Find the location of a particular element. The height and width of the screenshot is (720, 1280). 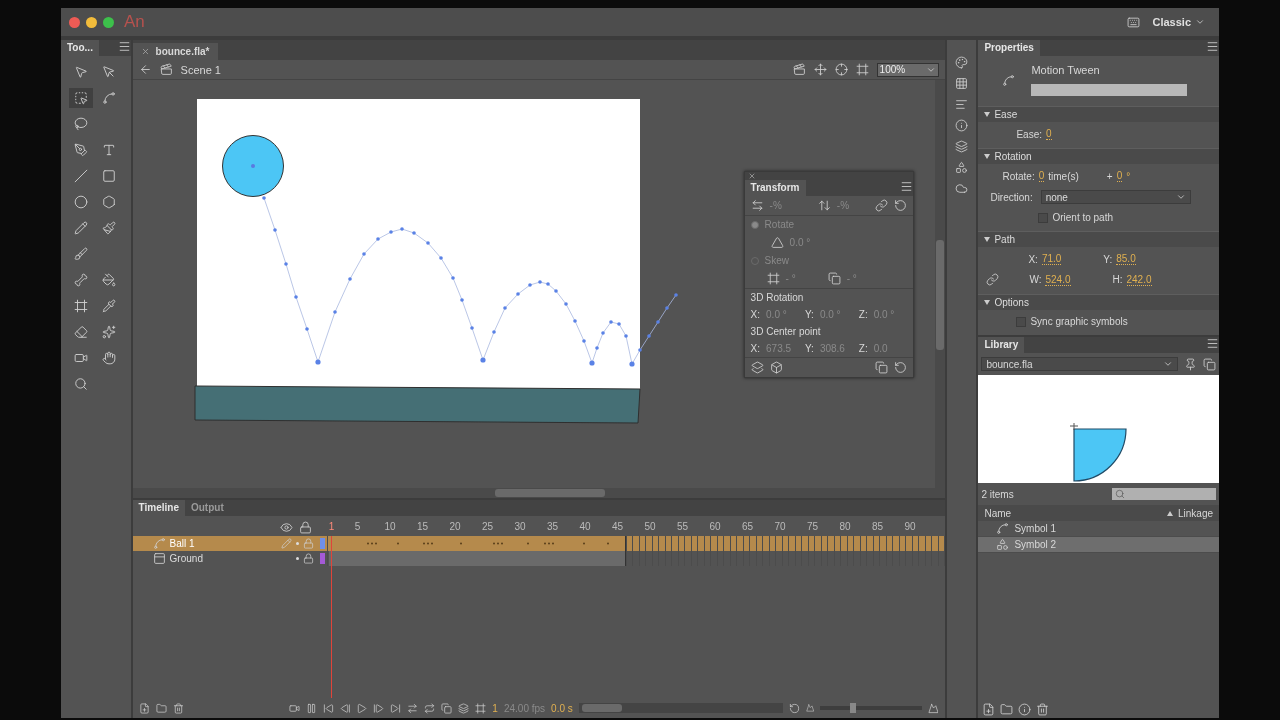

library-item: Symbol 1 is located at coordinates (1098, 529).